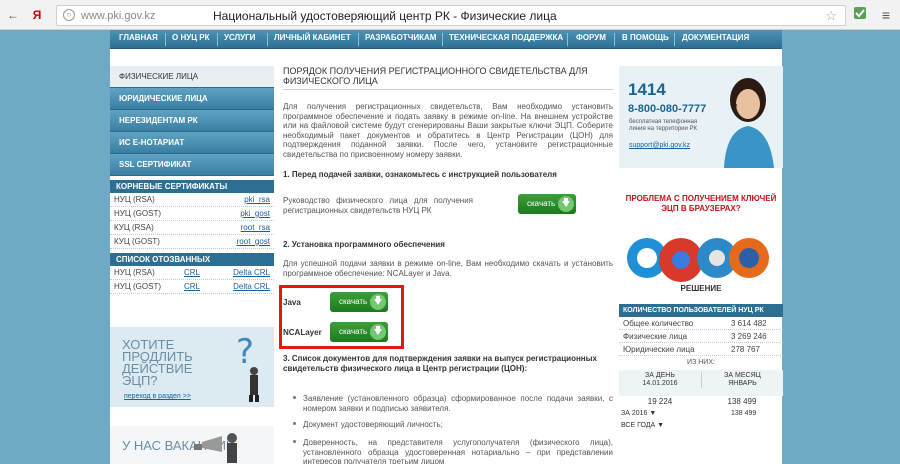 The image size is (900, 464). What do you see at coordinates (364, 244) in the screenshot?
I see `step2-title: 2. Установка программного обеспечения` at bounding box center [364, 244].